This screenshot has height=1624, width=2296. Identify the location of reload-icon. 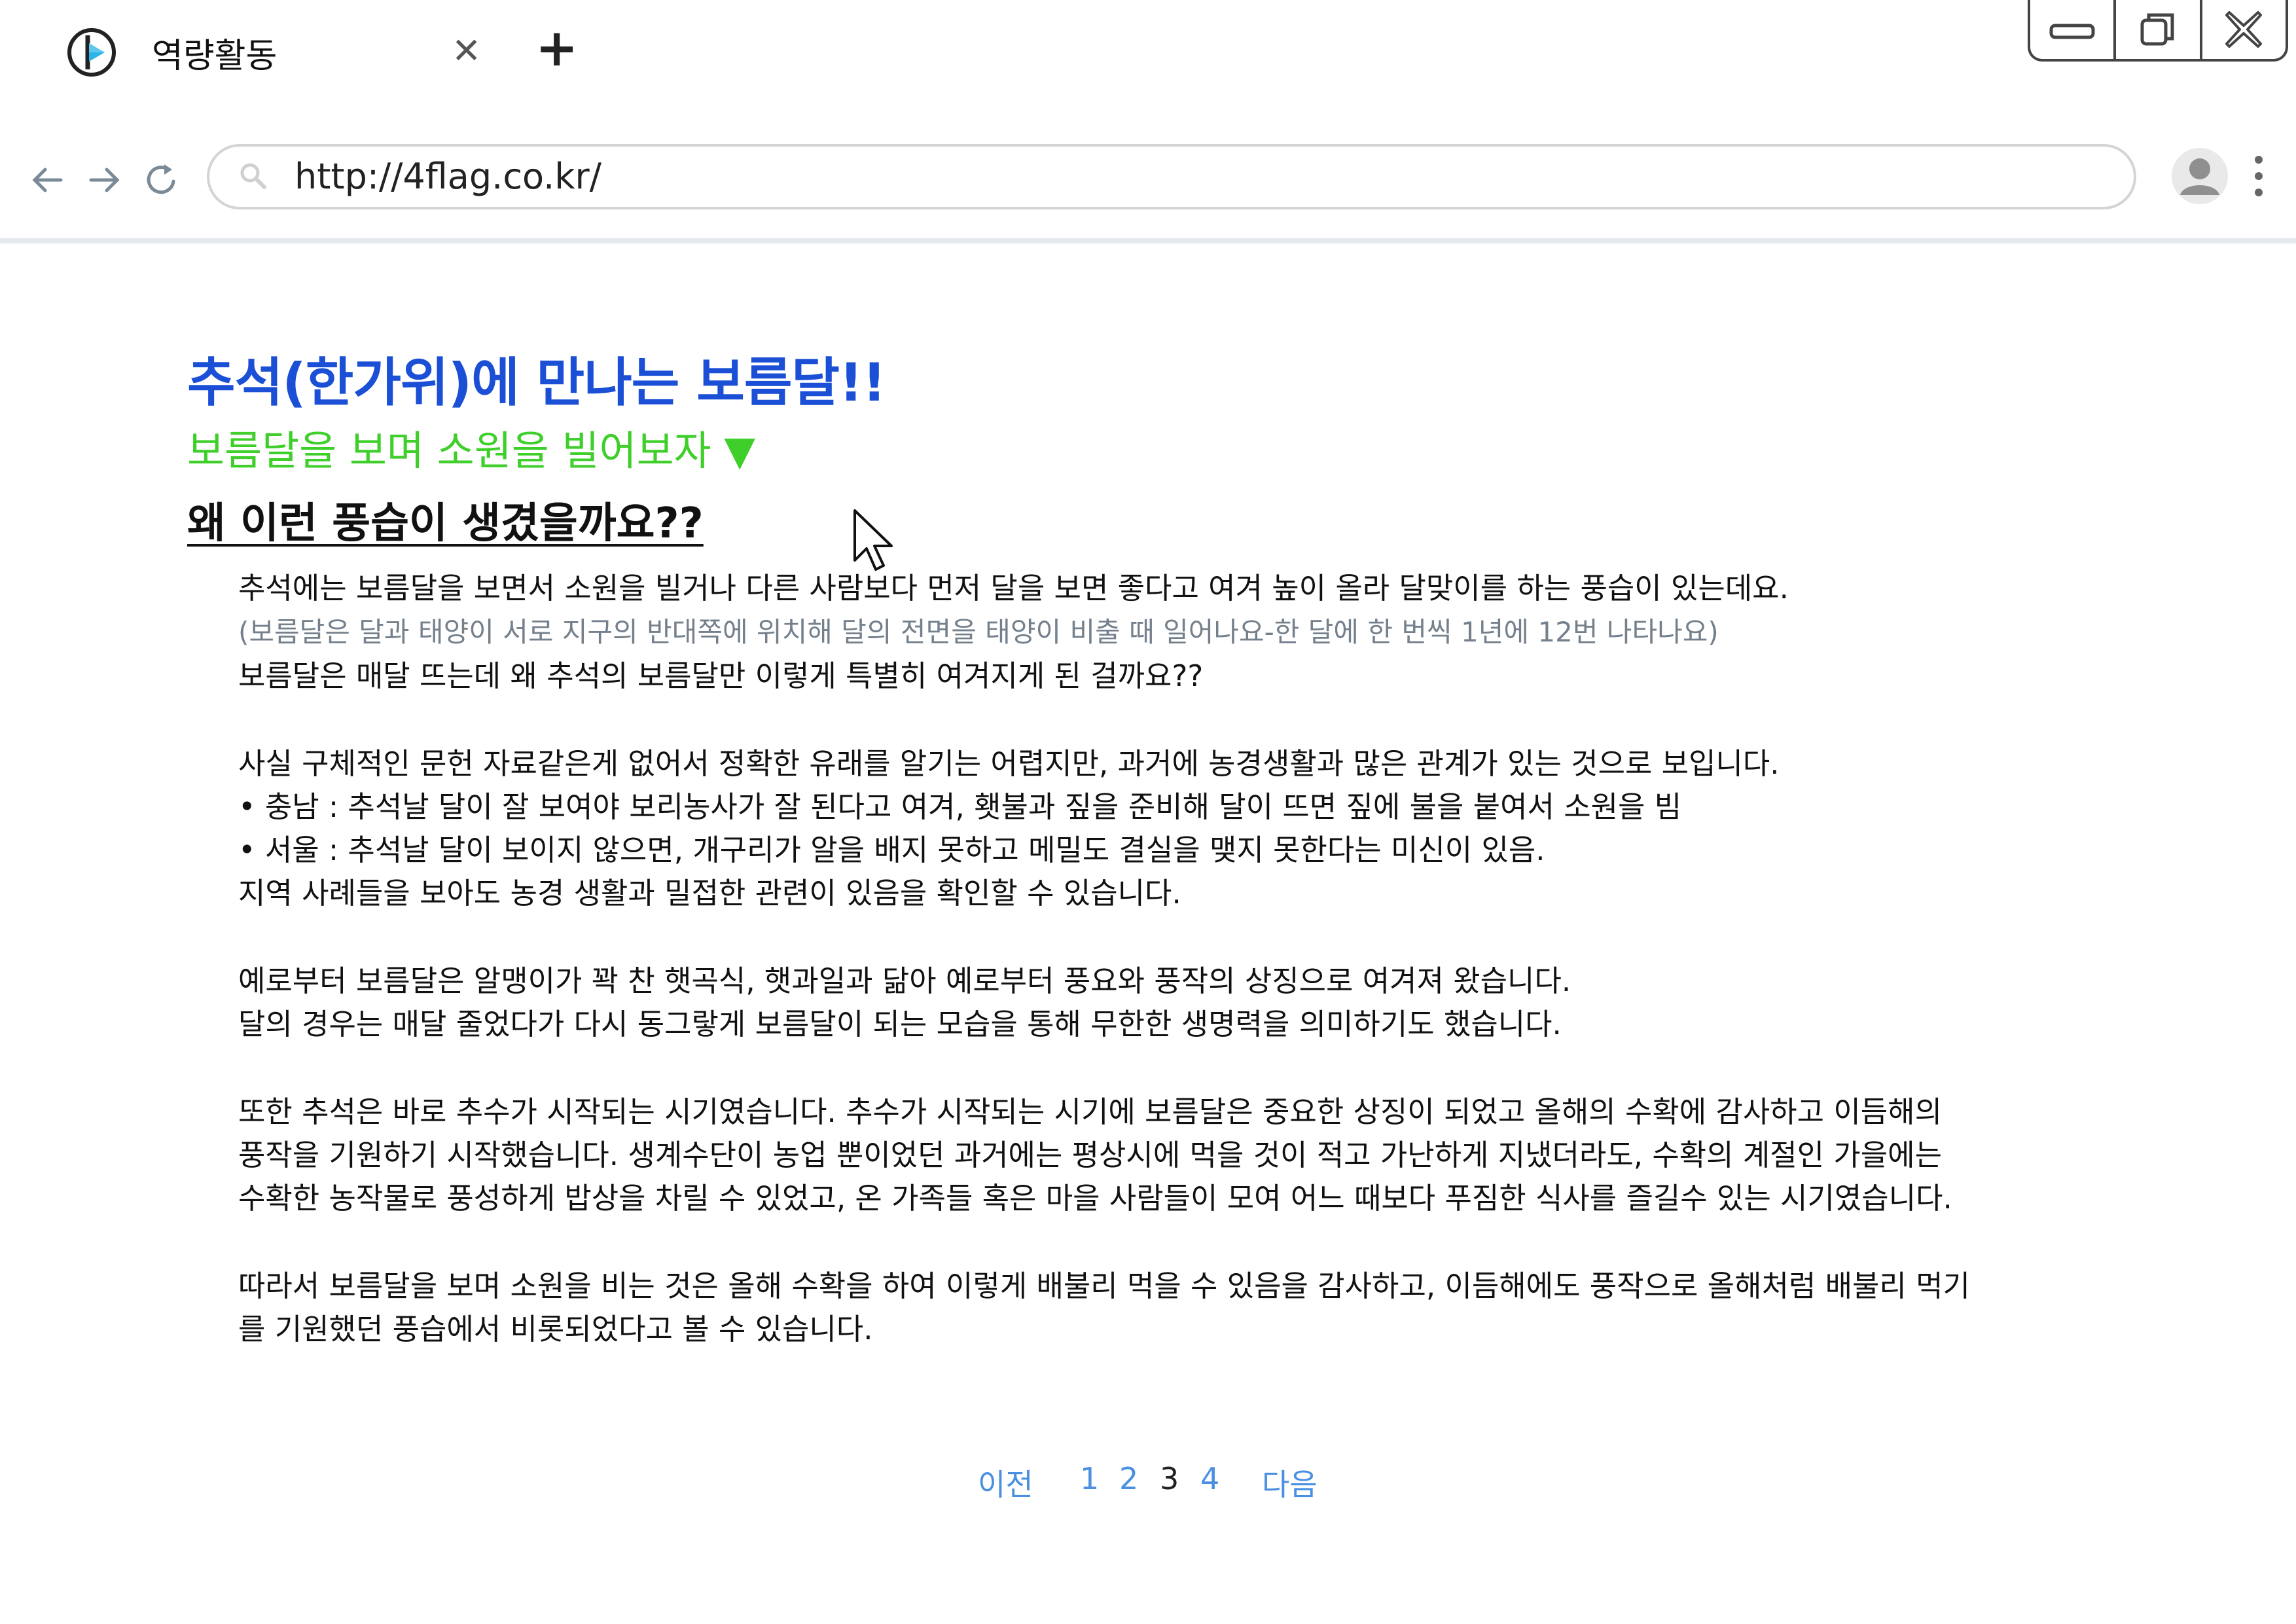
(161, 179).